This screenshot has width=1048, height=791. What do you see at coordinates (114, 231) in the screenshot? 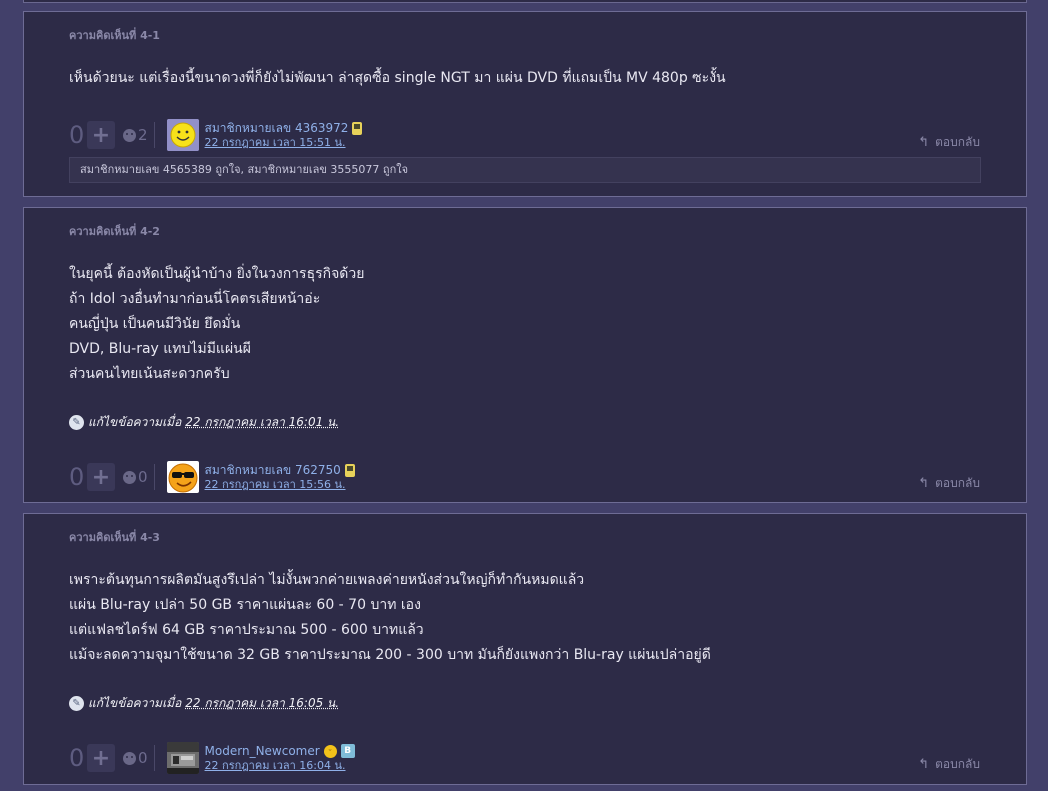
I see `comment-title: ความคิดเห็นที่ 4-2` at bounding box center [114, 231].